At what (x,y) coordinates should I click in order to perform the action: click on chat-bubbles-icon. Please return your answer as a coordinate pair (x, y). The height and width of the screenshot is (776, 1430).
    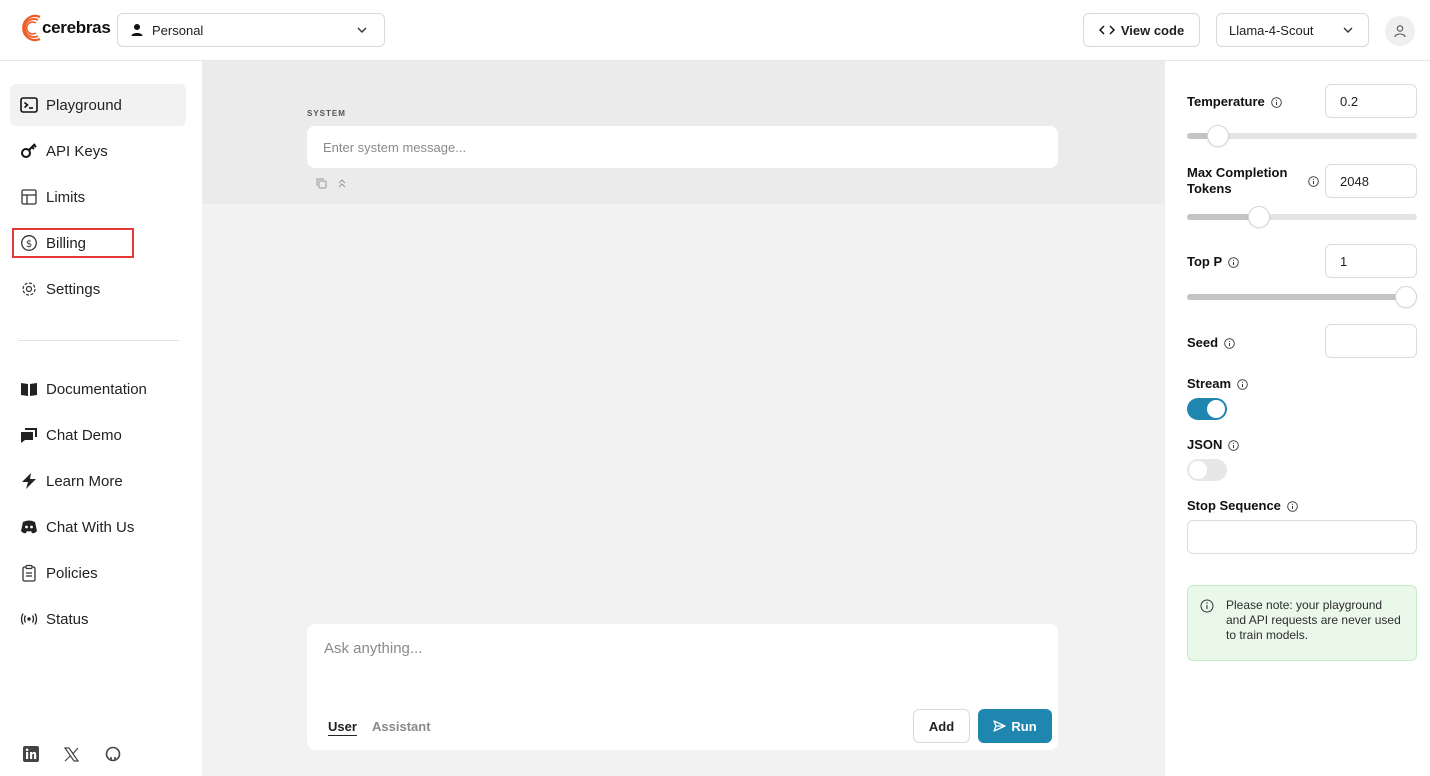
    Looking at the image, I should click on (29, 435).